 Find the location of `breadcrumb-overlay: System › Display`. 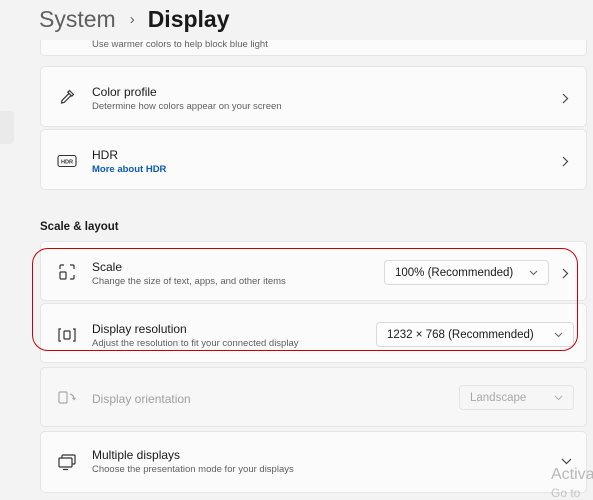

breadcrumb-overlay: System › Display is located at coordinates (134, 19).